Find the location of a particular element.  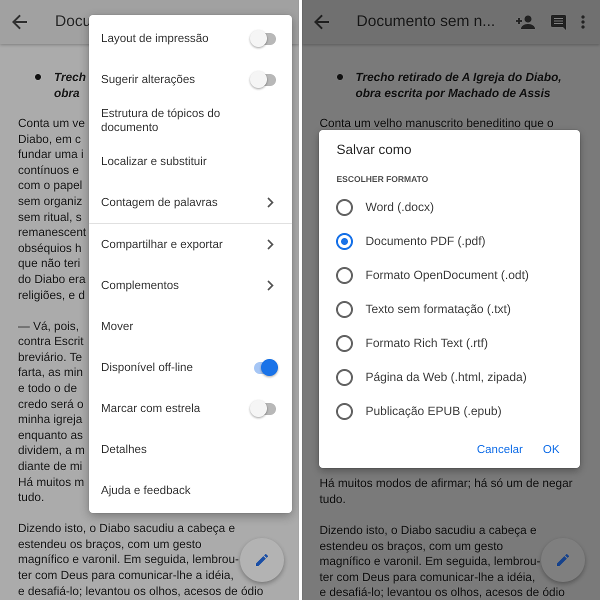

add-person-icon is located at coordinates (526, 22).